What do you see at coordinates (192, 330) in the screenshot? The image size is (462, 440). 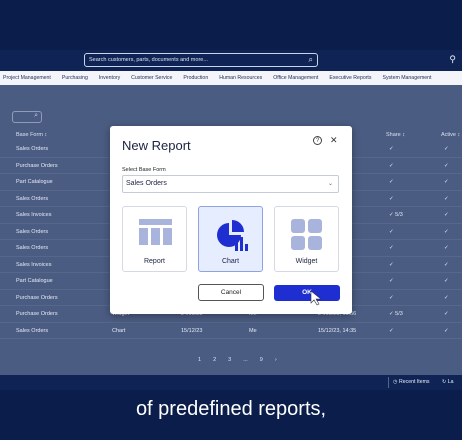 I see `cell-date: 15/12/23` at bounding box center [192, 330].